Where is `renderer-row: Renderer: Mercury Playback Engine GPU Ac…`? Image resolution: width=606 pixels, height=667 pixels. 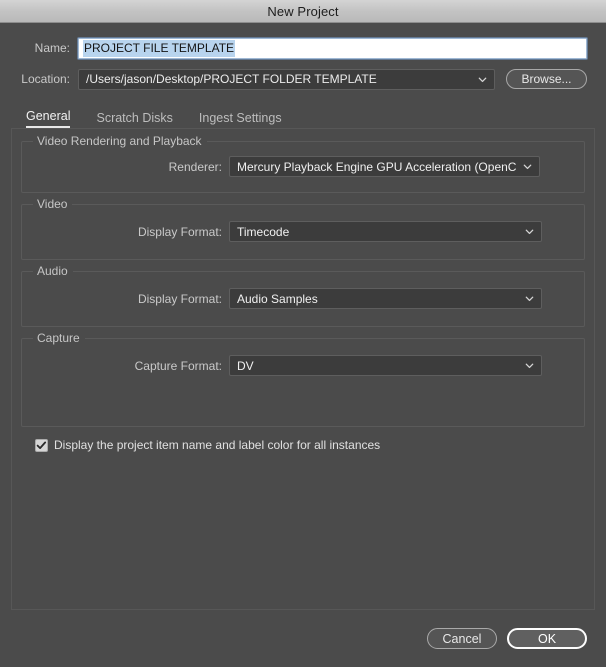 renderer-row: Renderer: Mercury Playback Engine GPU Ac… is located at coordinates (303, 166).